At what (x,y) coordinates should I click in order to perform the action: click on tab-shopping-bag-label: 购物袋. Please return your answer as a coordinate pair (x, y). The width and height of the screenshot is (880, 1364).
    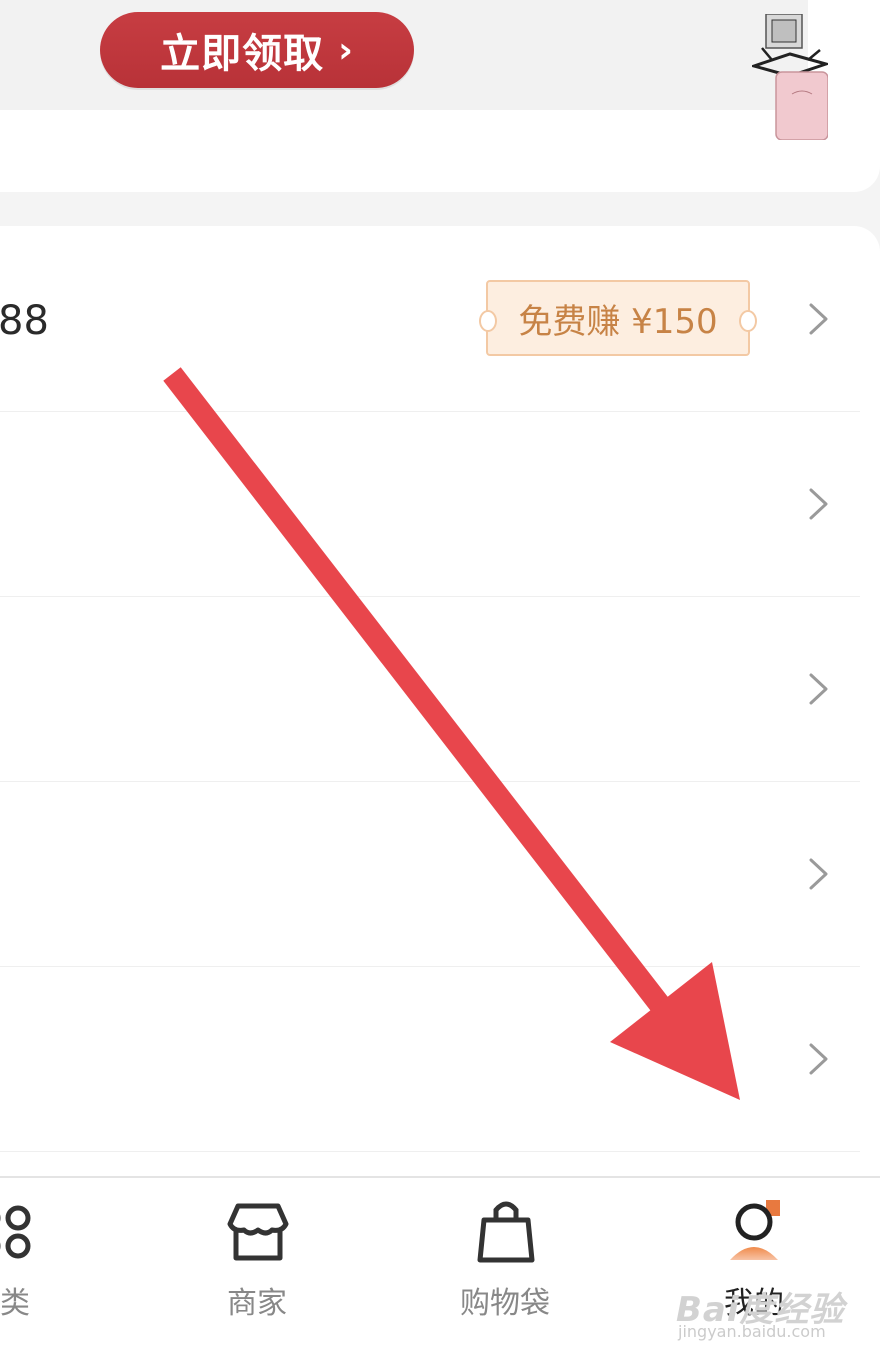
    Looking at the image, I should click on (505, 1303).